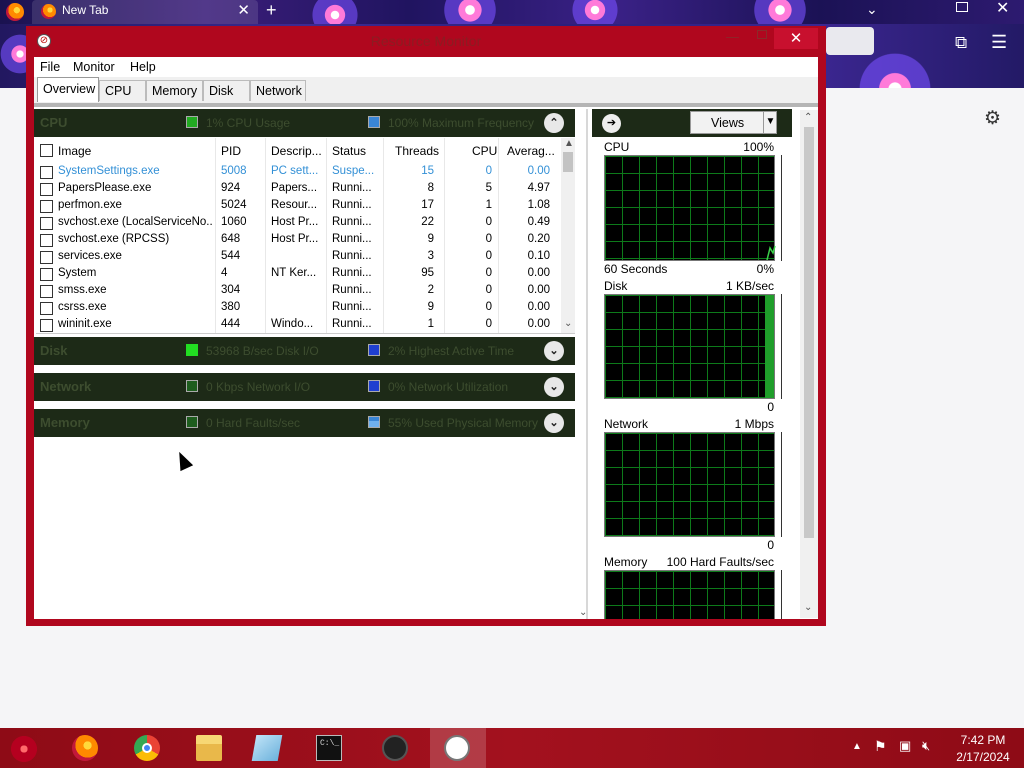 This screenshot has width=1024, height=768. Describe the element at coordinates (349, 151) in the screenshot. I see `column-header-status: Status` at that location.